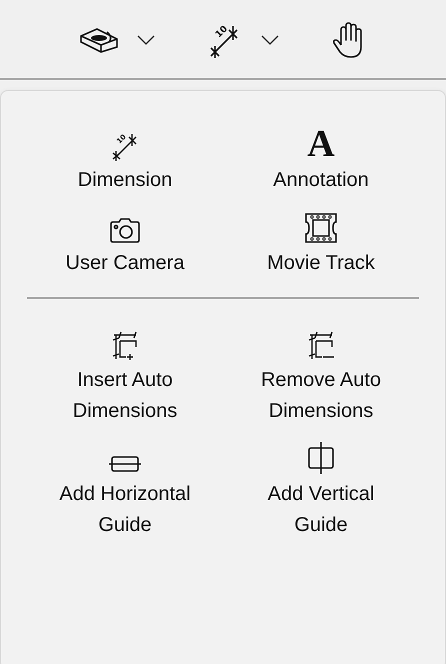 The width and height of the screenshot is (446, 664). I want to click on menu-item: Insert Auto Dimensions, so click(125, 376).